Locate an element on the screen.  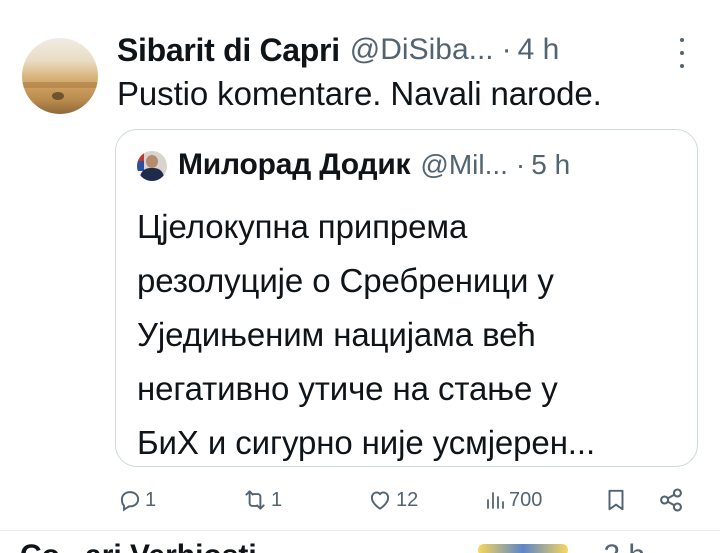
next-tweet-time: · 2 h is located at coordinates (615, 546).